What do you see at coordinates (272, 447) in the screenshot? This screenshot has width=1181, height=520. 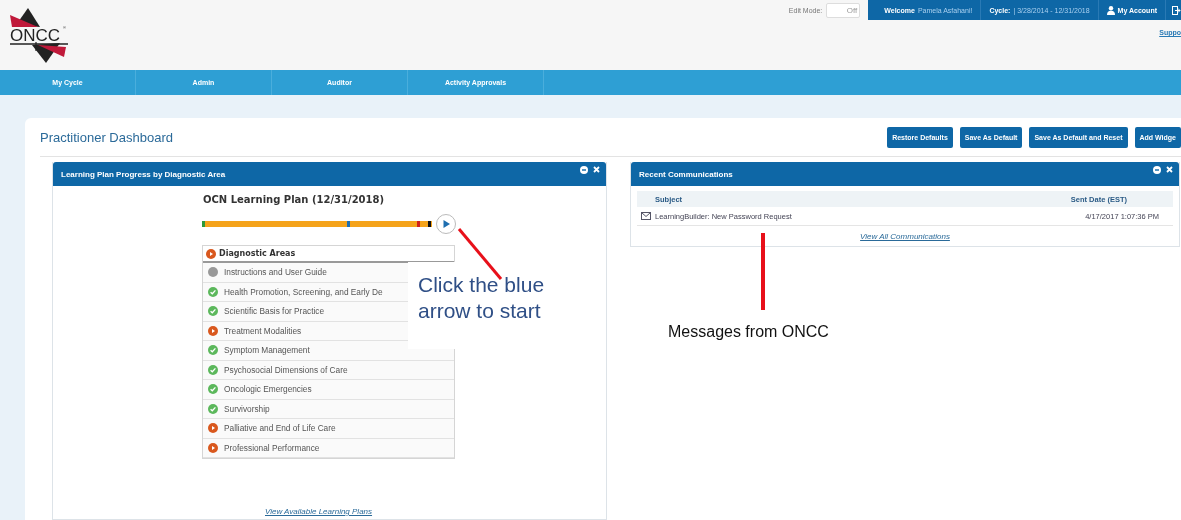 I see `item-label: Professional Performance` at bounding box center [272, 447].